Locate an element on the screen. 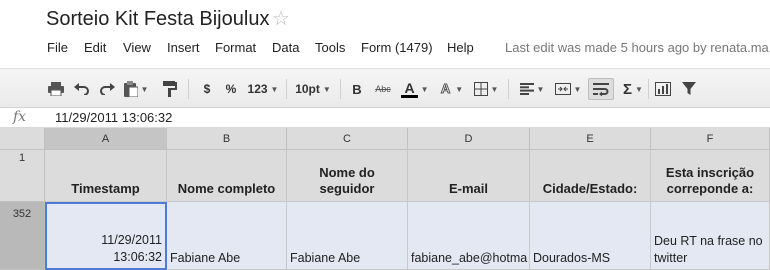 This screenshot has height=270, width=770. filter-icon is located at coordinates (689, 89).